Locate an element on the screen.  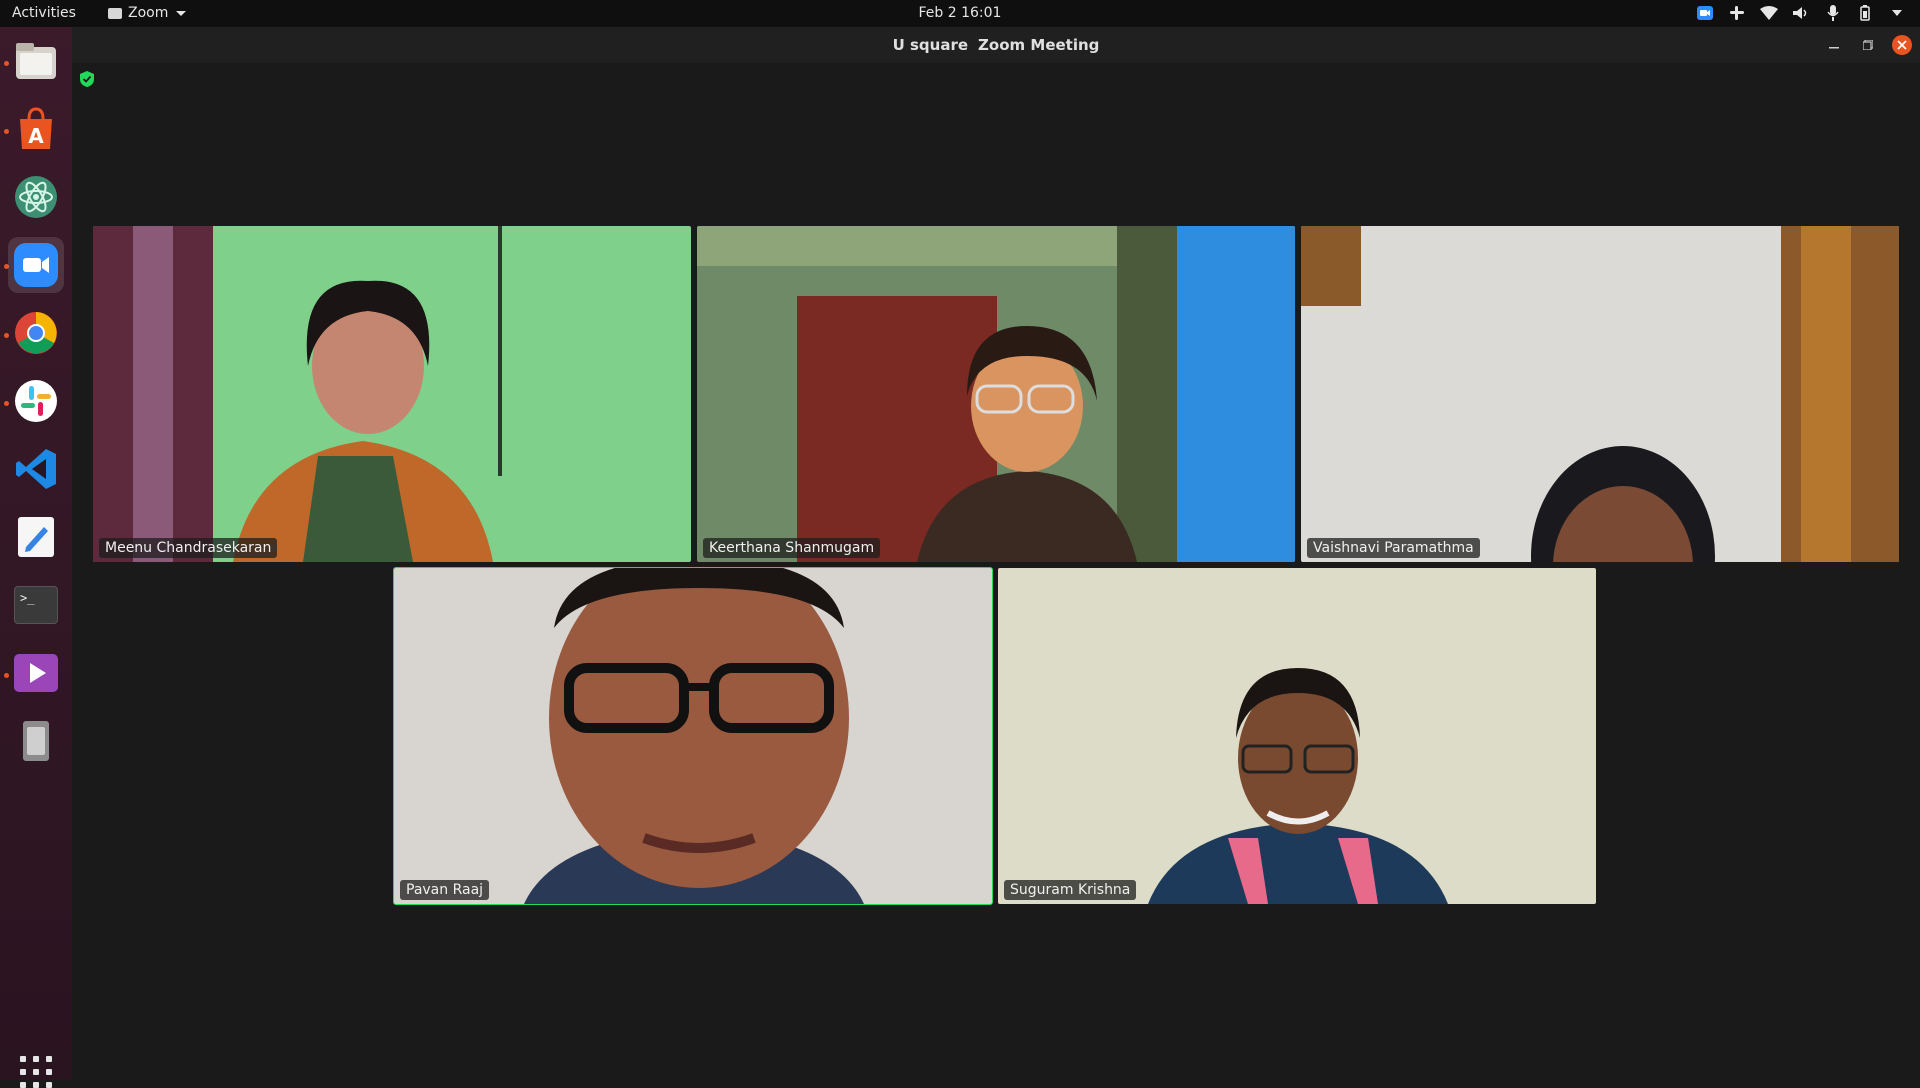
zoom-icon is located at coordinates (36, 265).